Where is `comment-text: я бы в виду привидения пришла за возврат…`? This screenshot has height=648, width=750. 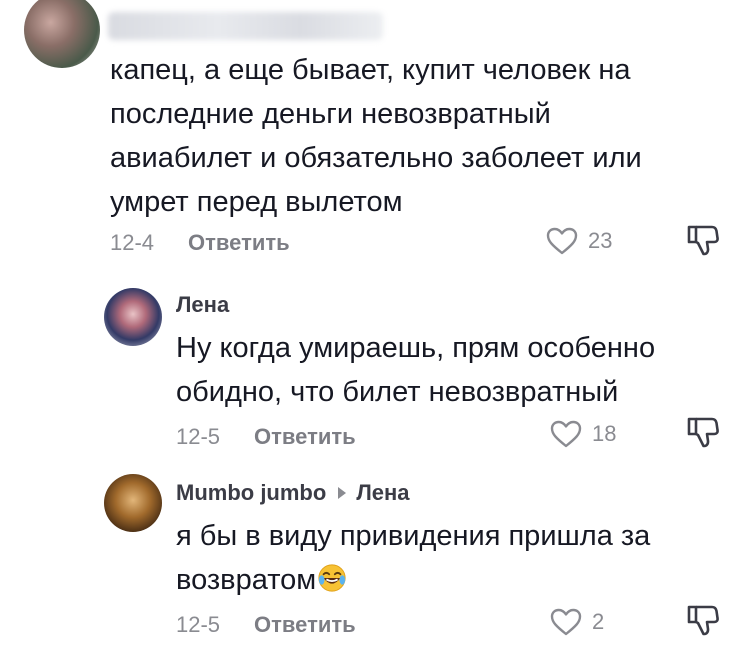
comment-text: я бы в виду привидения пришла за возврат… is located at coordinates (413, 558).